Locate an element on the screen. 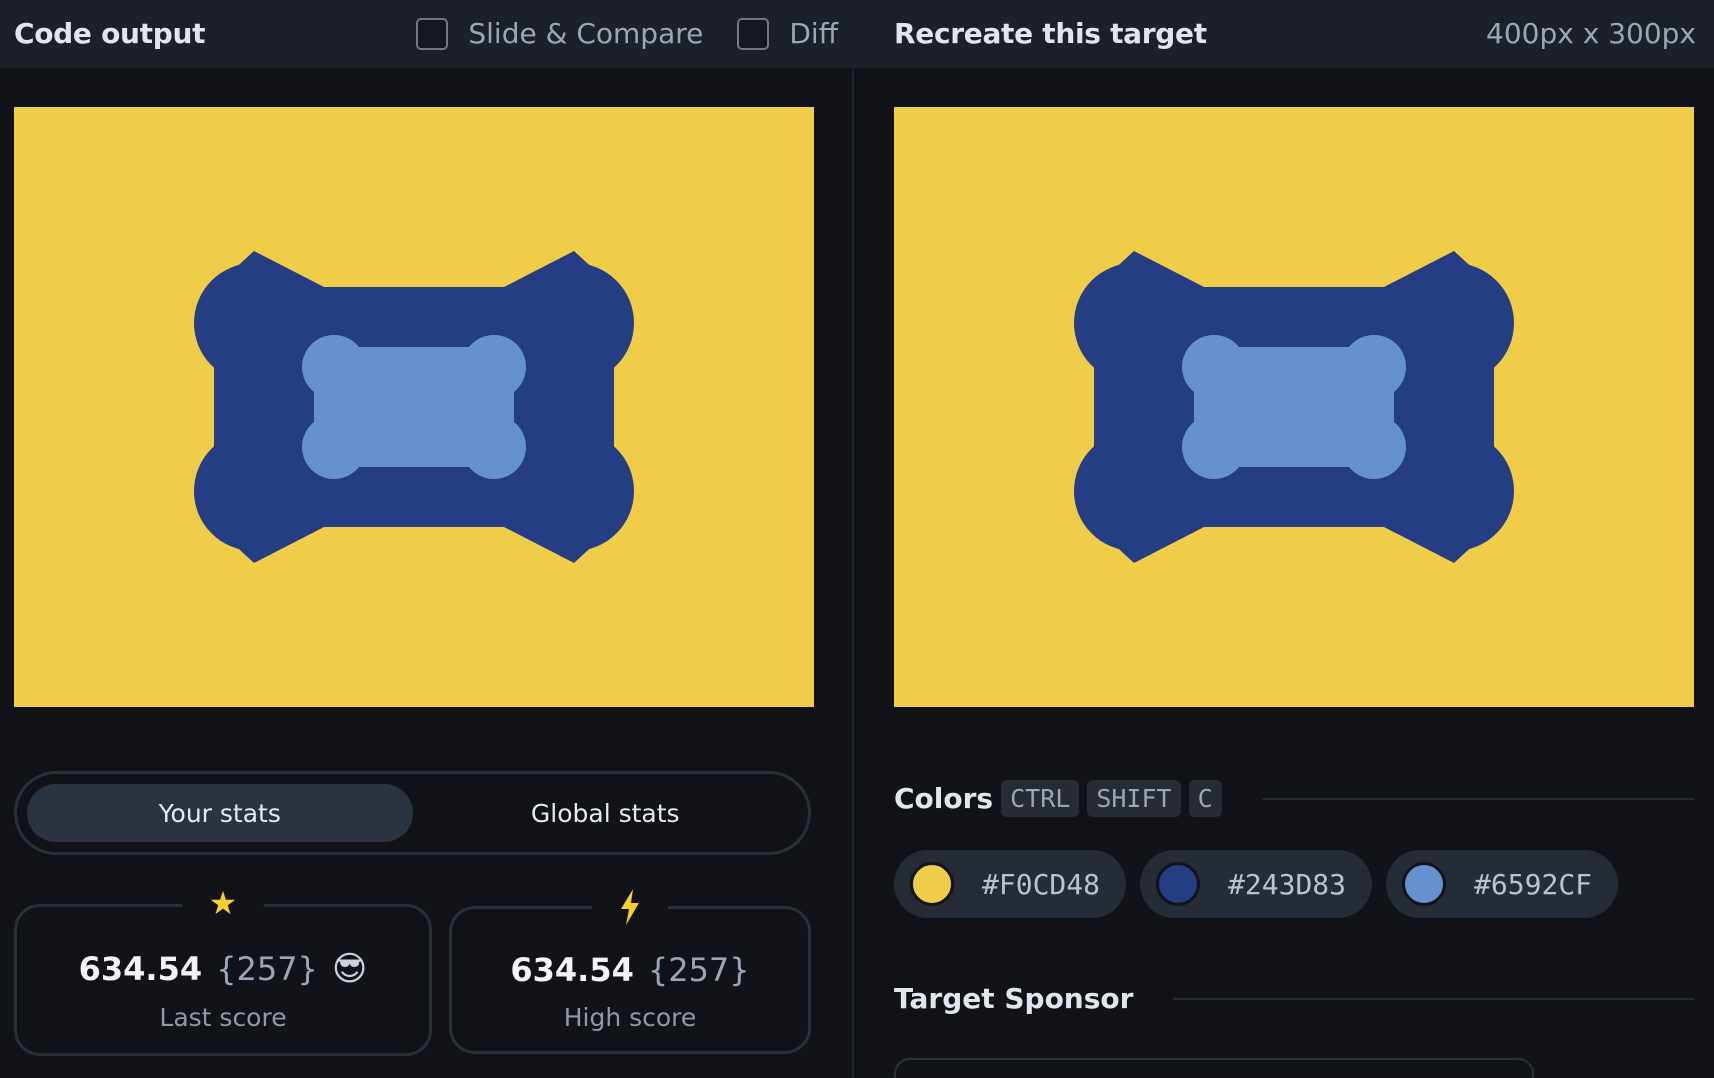  color-swatch: #243D83 is located at coordinates (1256, 884).